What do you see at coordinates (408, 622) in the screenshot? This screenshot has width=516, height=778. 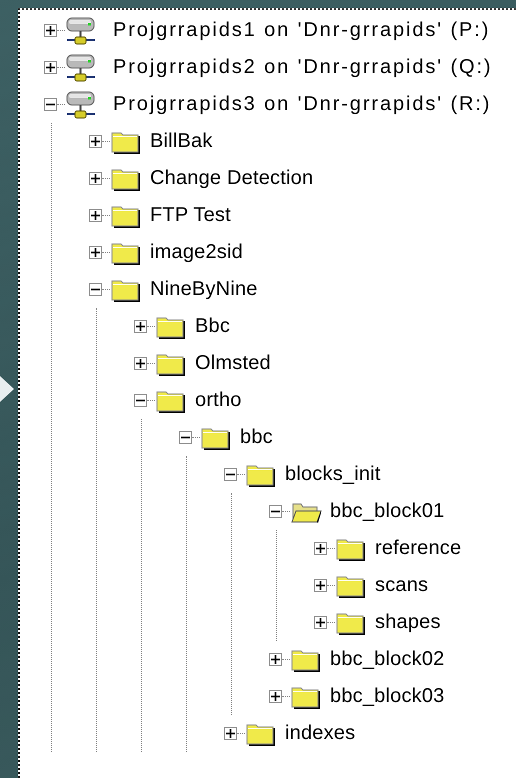 I see `folder-label: shapes` at bounding box center [408, 622].